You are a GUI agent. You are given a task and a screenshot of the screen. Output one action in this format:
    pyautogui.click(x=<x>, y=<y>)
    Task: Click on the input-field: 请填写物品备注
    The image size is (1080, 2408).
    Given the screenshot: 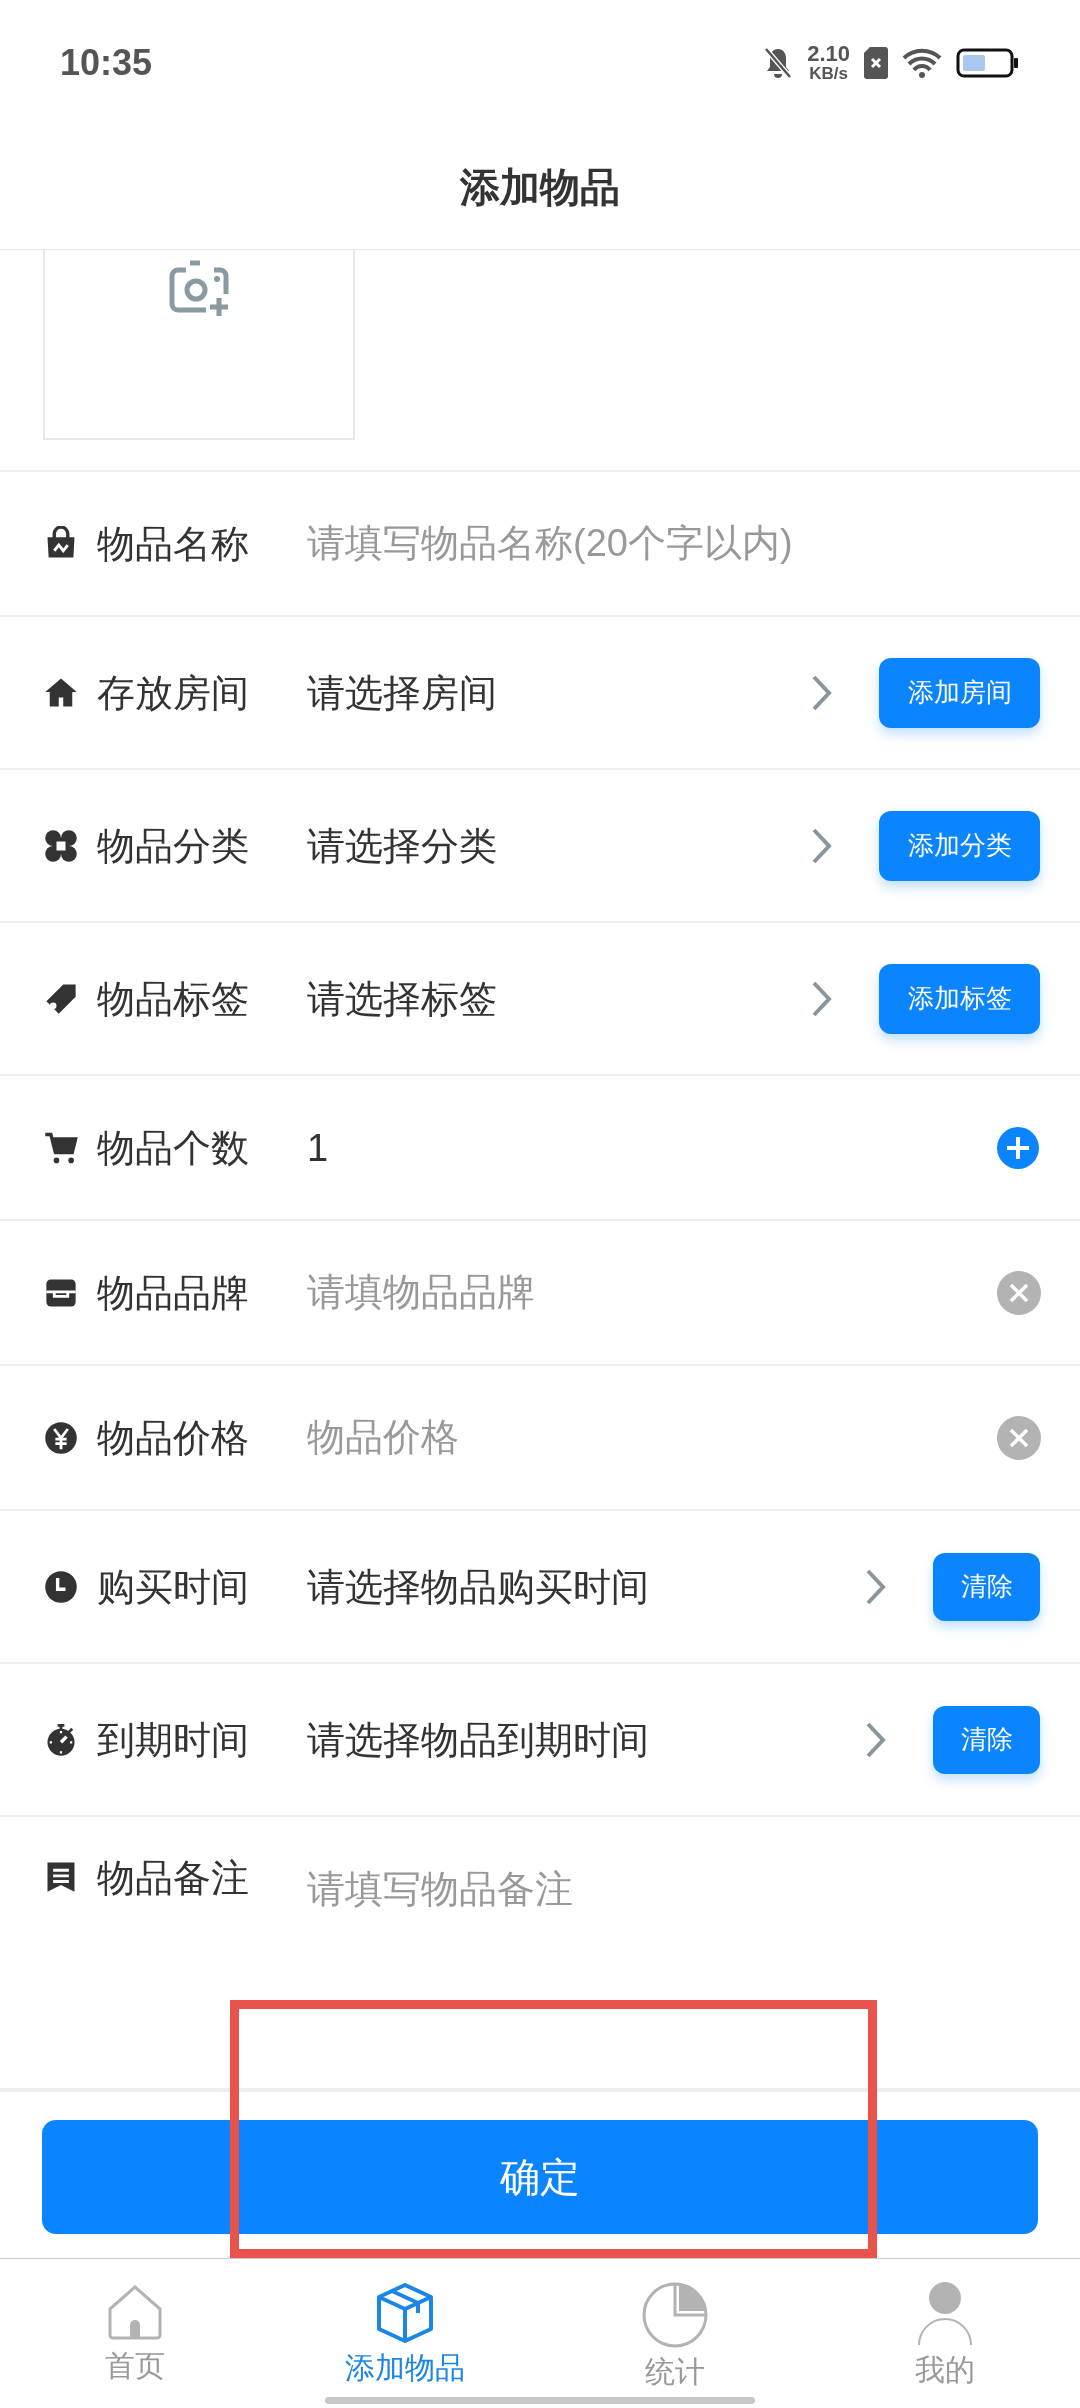 What is the action you would take?
    pyautogui.click(x=673, y=1889)
    